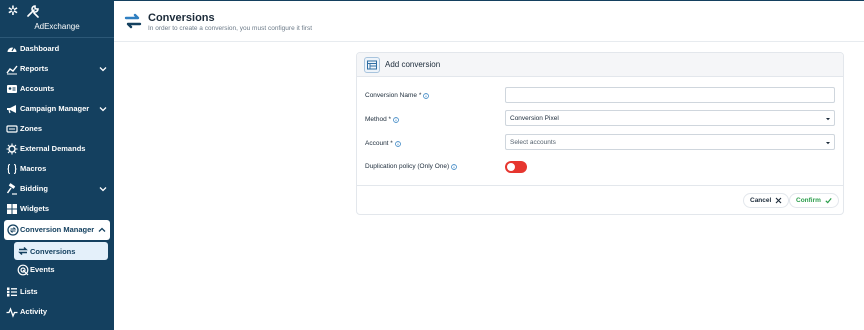 This screenshot has width=864, height=330. Describe the element at coordinates (57, 189) in the screenshot. I see `sidebar-item-bidding: Bidding` at that location.